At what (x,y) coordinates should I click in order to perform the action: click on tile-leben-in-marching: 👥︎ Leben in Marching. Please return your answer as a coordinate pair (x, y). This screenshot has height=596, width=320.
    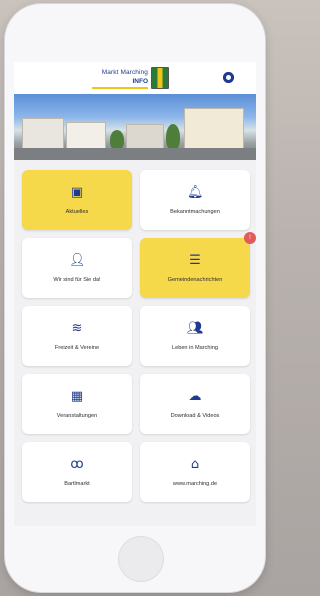
    Looking at the image, I should click on (195, 336).